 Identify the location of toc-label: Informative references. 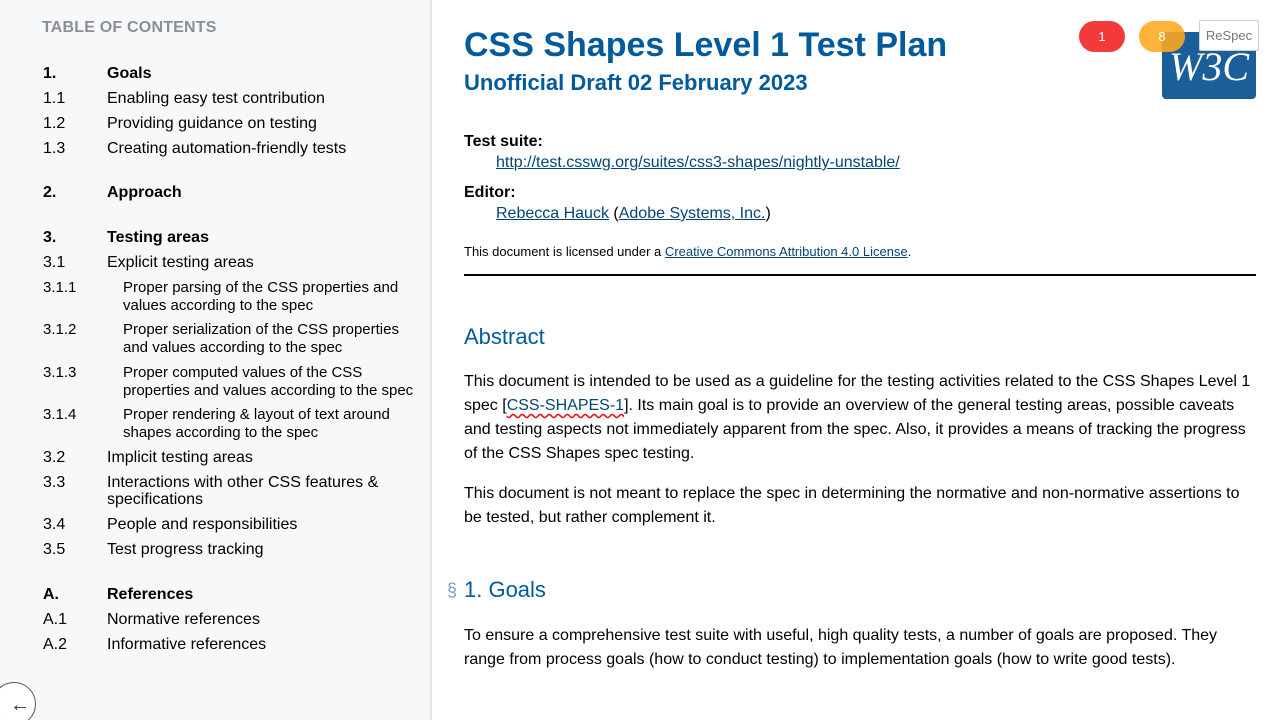
(187, 644).